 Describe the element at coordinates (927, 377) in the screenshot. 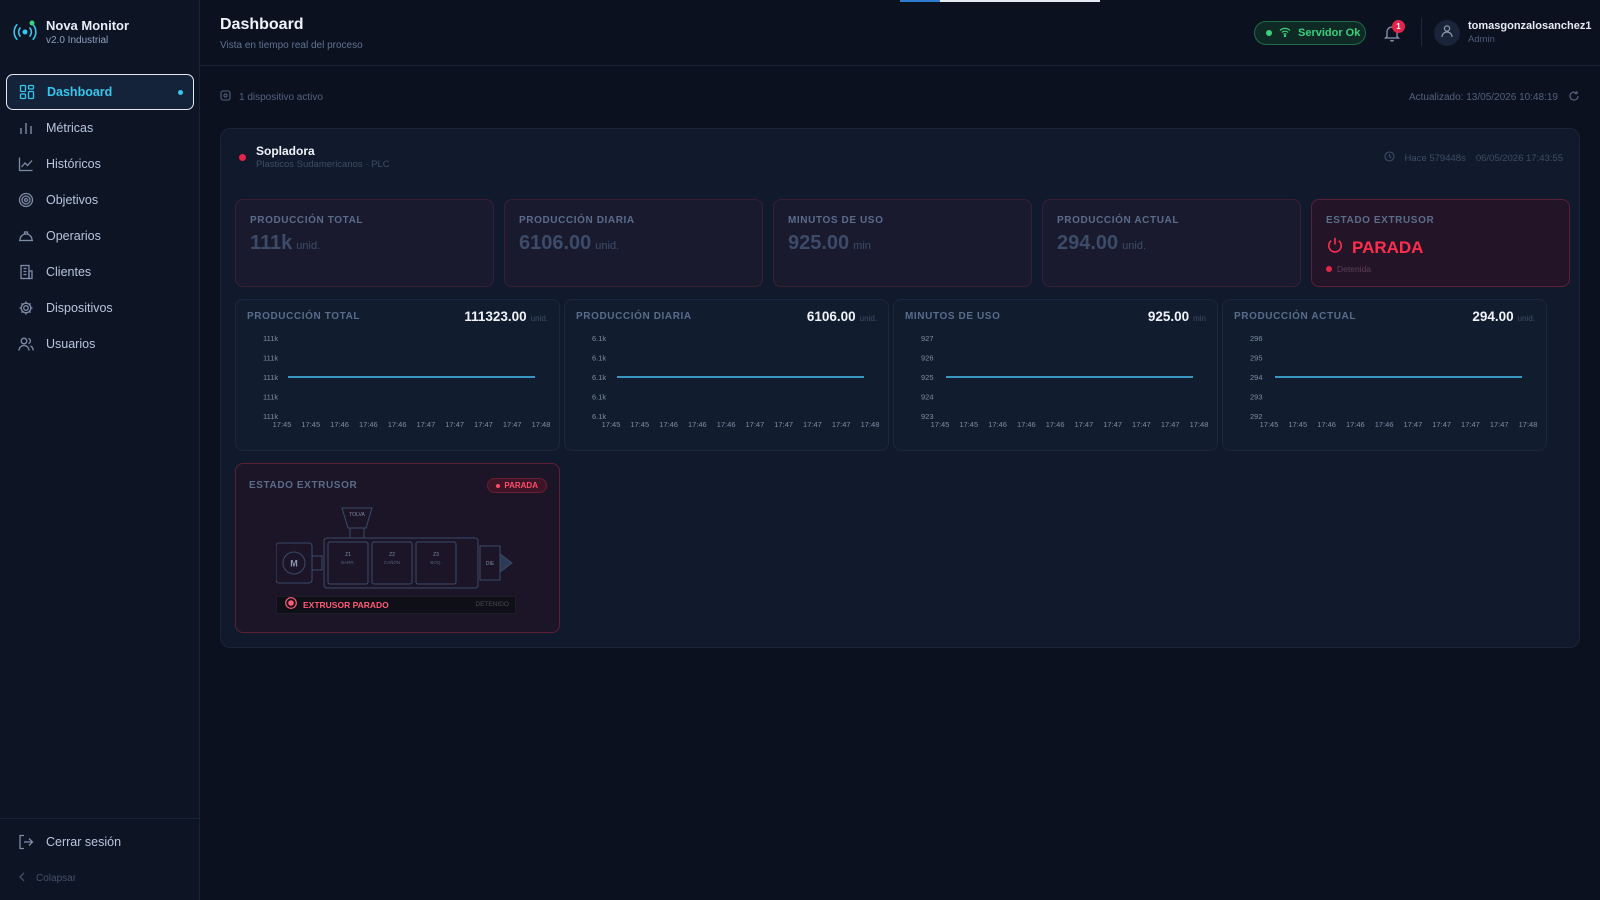

I see `y-tick-label: 925` at that location.